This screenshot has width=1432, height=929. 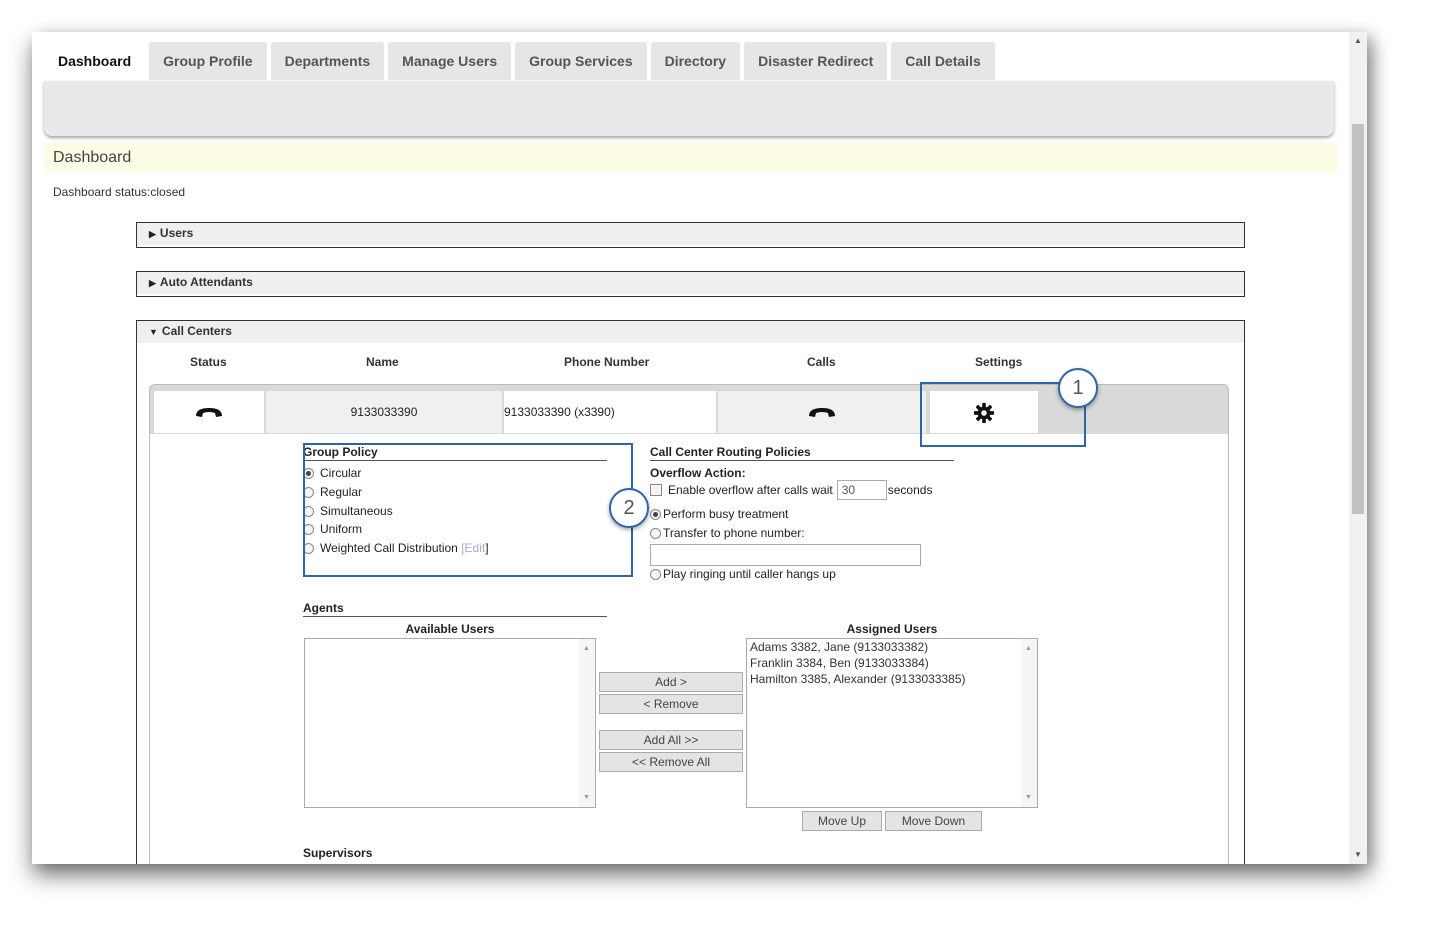 I want to click on tab-disaster-redirect: Disaster Redirect, so click(x=816, y=61).